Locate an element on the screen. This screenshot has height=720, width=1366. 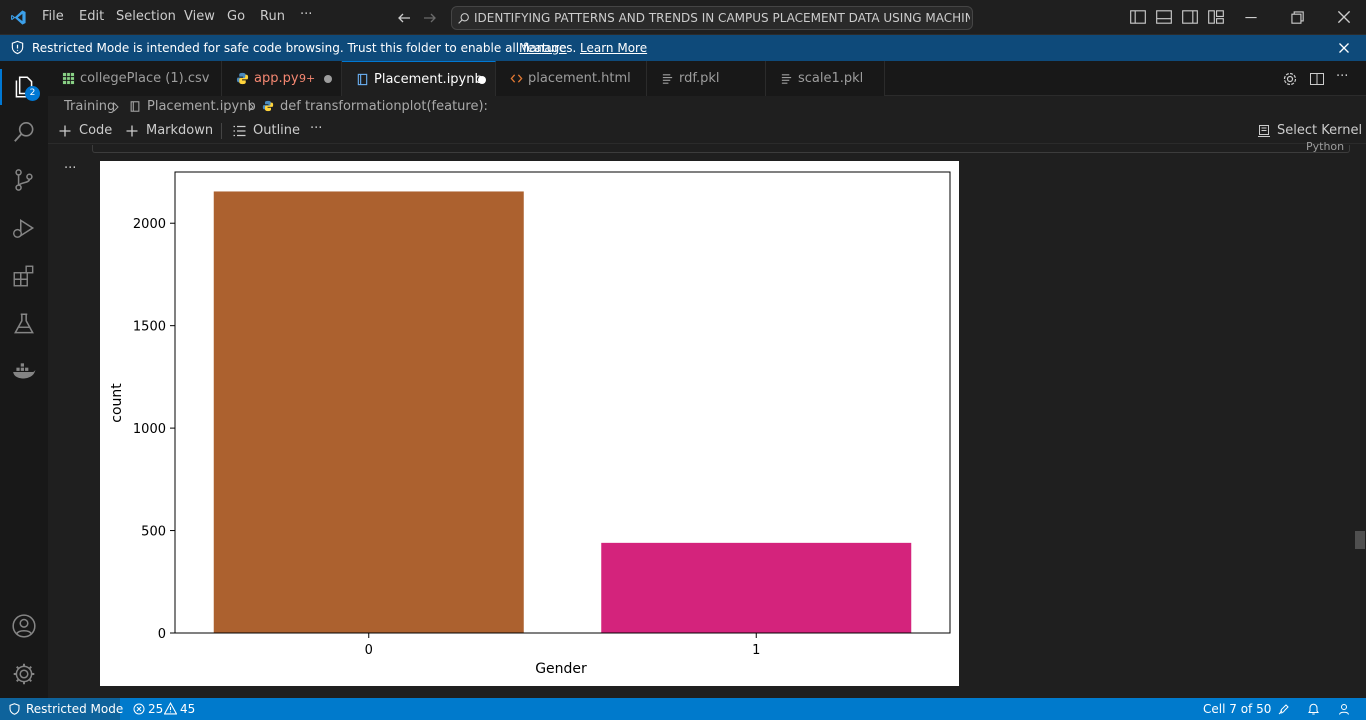
tab-rdf-pkl: rdf.pkl is located at coordinates (706, 78).